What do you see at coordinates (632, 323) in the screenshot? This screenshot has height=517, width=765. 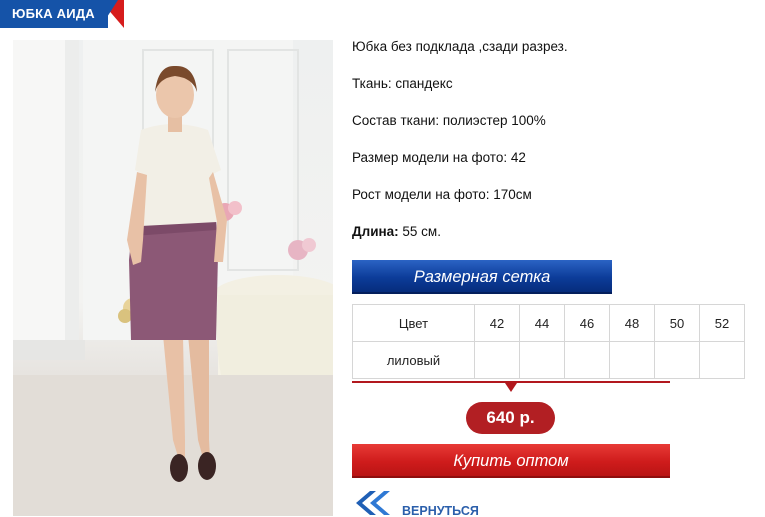 I see `size-48-header: 48` at bounding box center [632, 323].